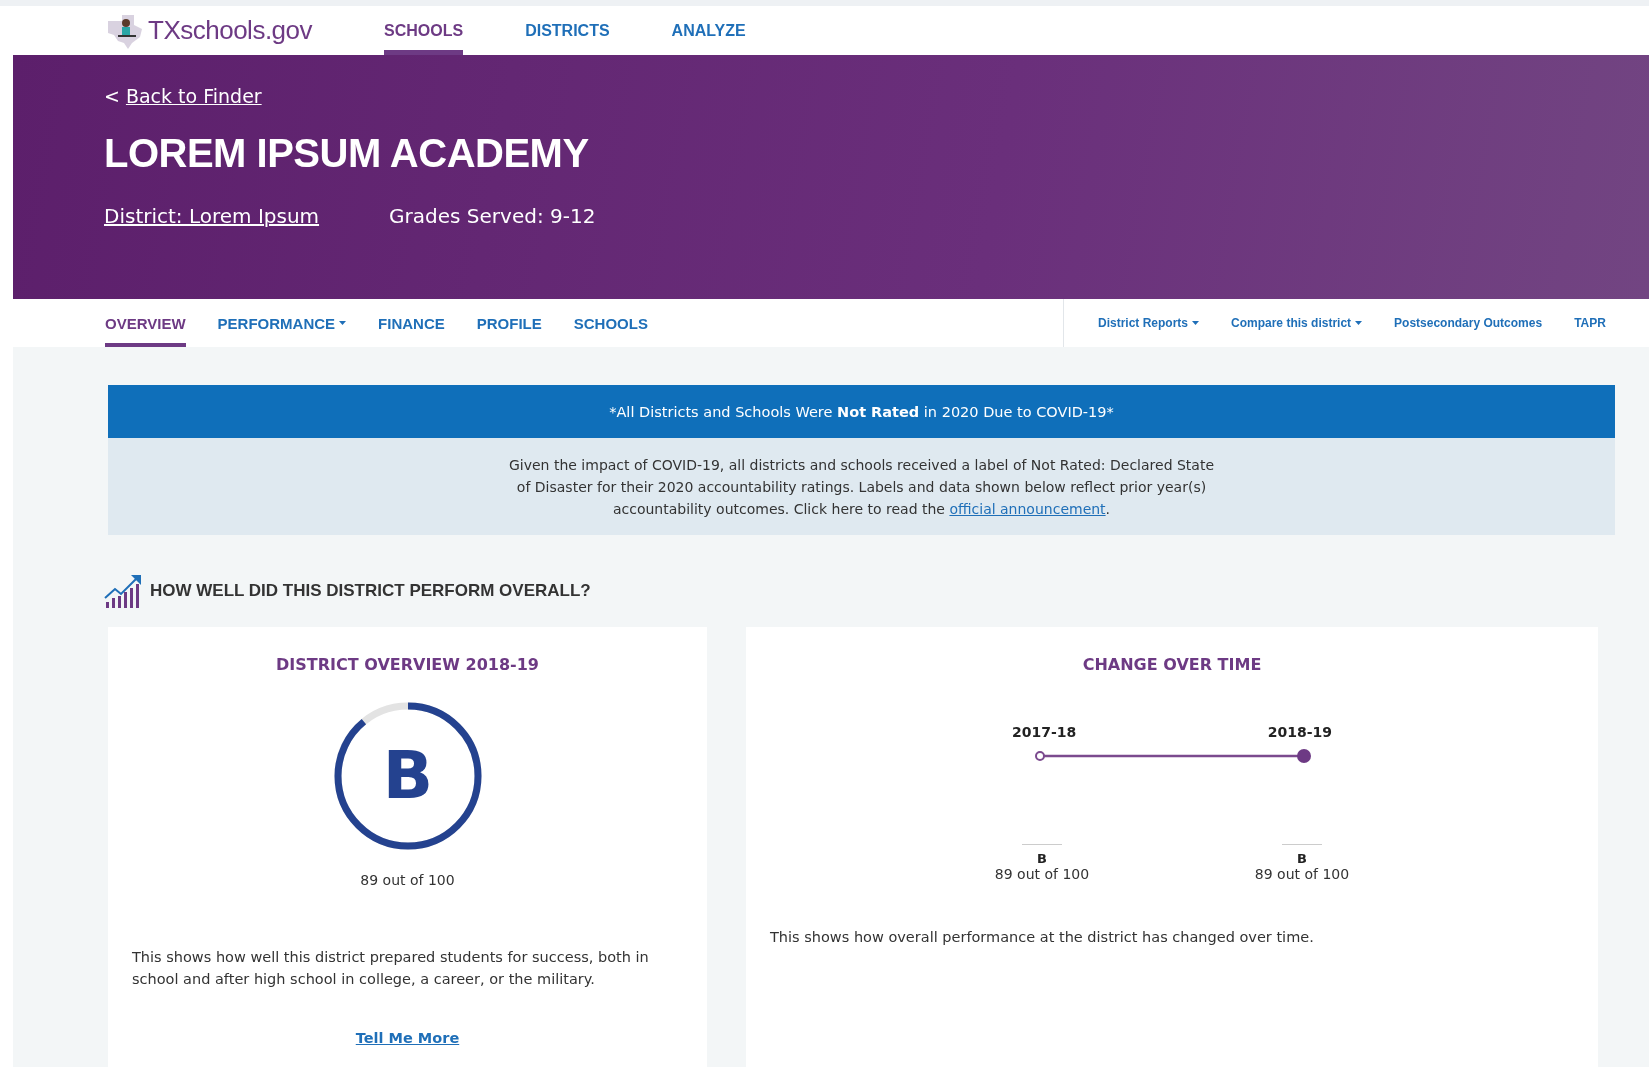 This screenshot has width=1649, height=1067. What do you see at coordinates (407, 664) in the screenshot?
I see `card-title: DISTRICT OVERVIEW 2018-19` at bounding box center [407, 664].